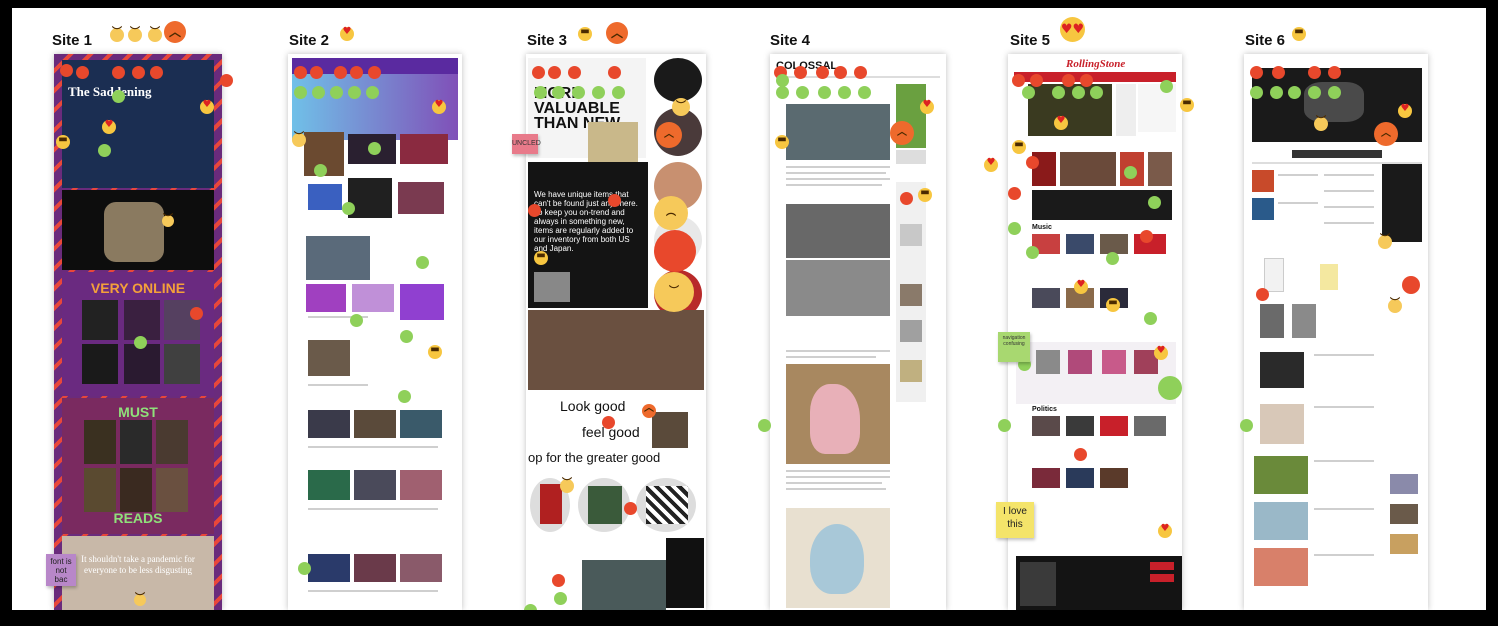 The width and height of the screenshot is (1498, 626). What do you see at coordinates (1015, 520) in the screenshot?
I see `sticky-note-site5-love: I love this` at bounding box center [1015, 520].